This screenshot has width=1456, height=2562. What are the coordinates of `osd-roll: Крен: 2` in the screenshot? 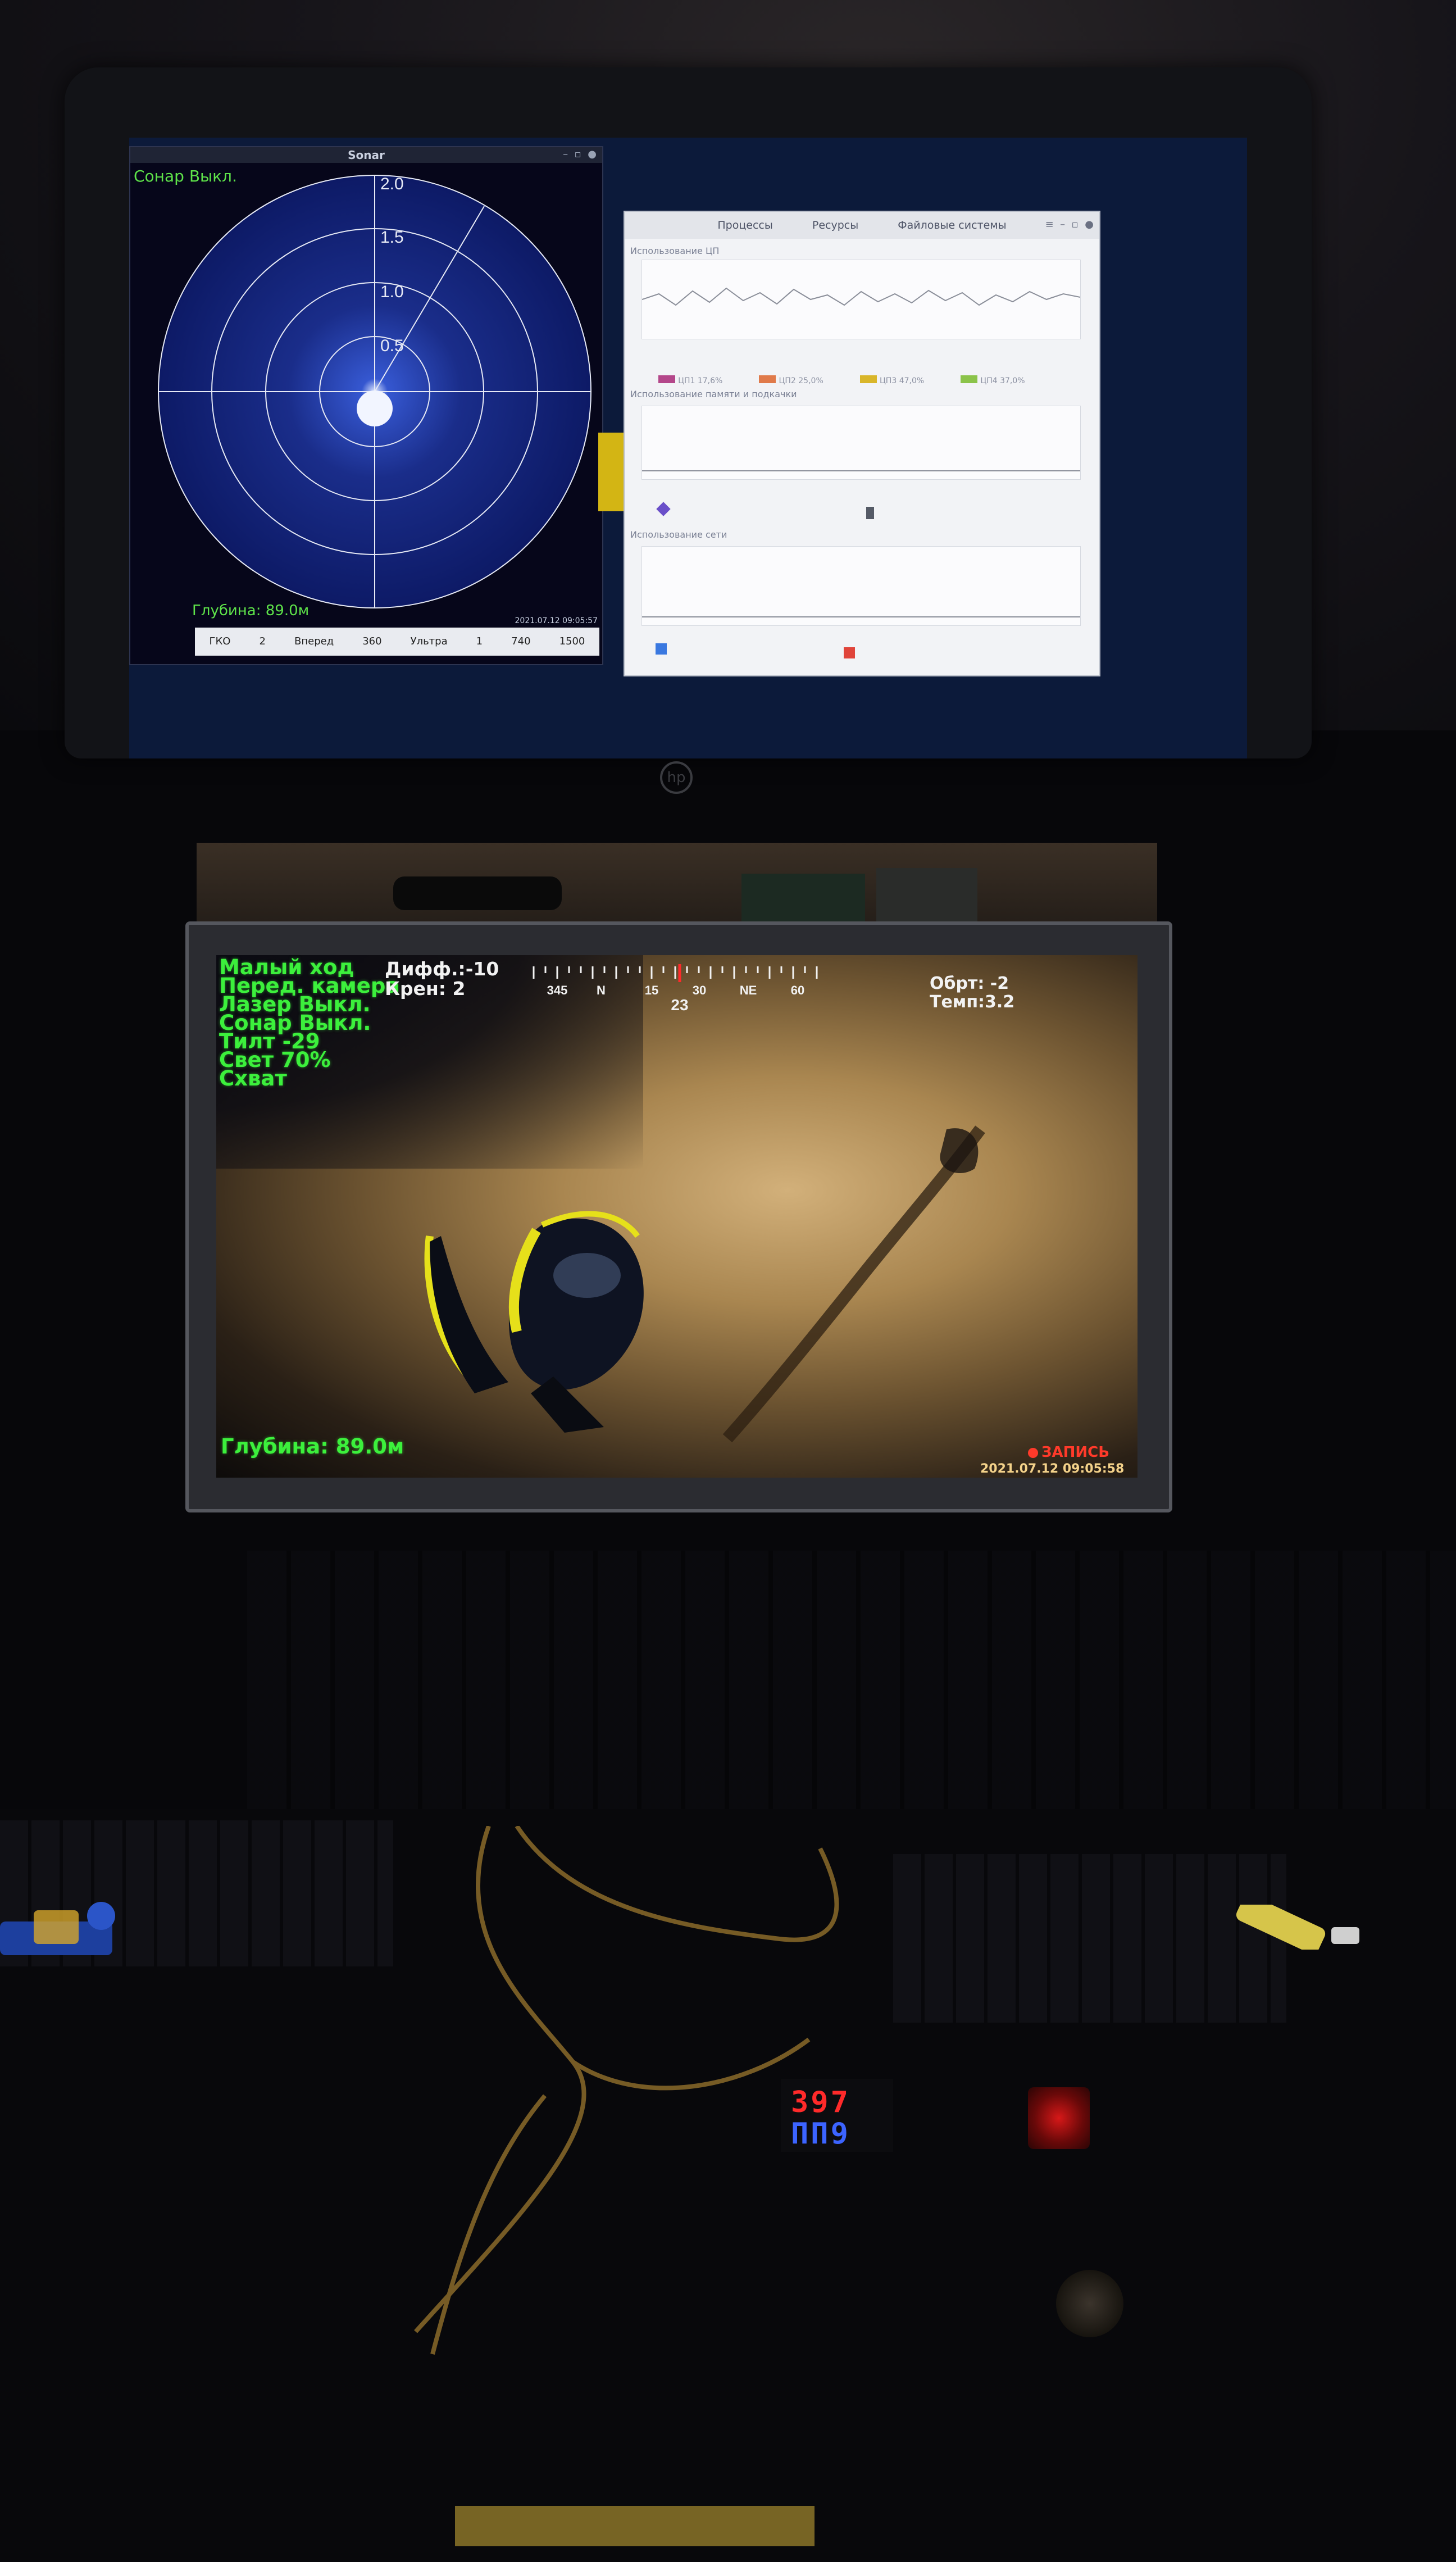 It's located at (425, 989).